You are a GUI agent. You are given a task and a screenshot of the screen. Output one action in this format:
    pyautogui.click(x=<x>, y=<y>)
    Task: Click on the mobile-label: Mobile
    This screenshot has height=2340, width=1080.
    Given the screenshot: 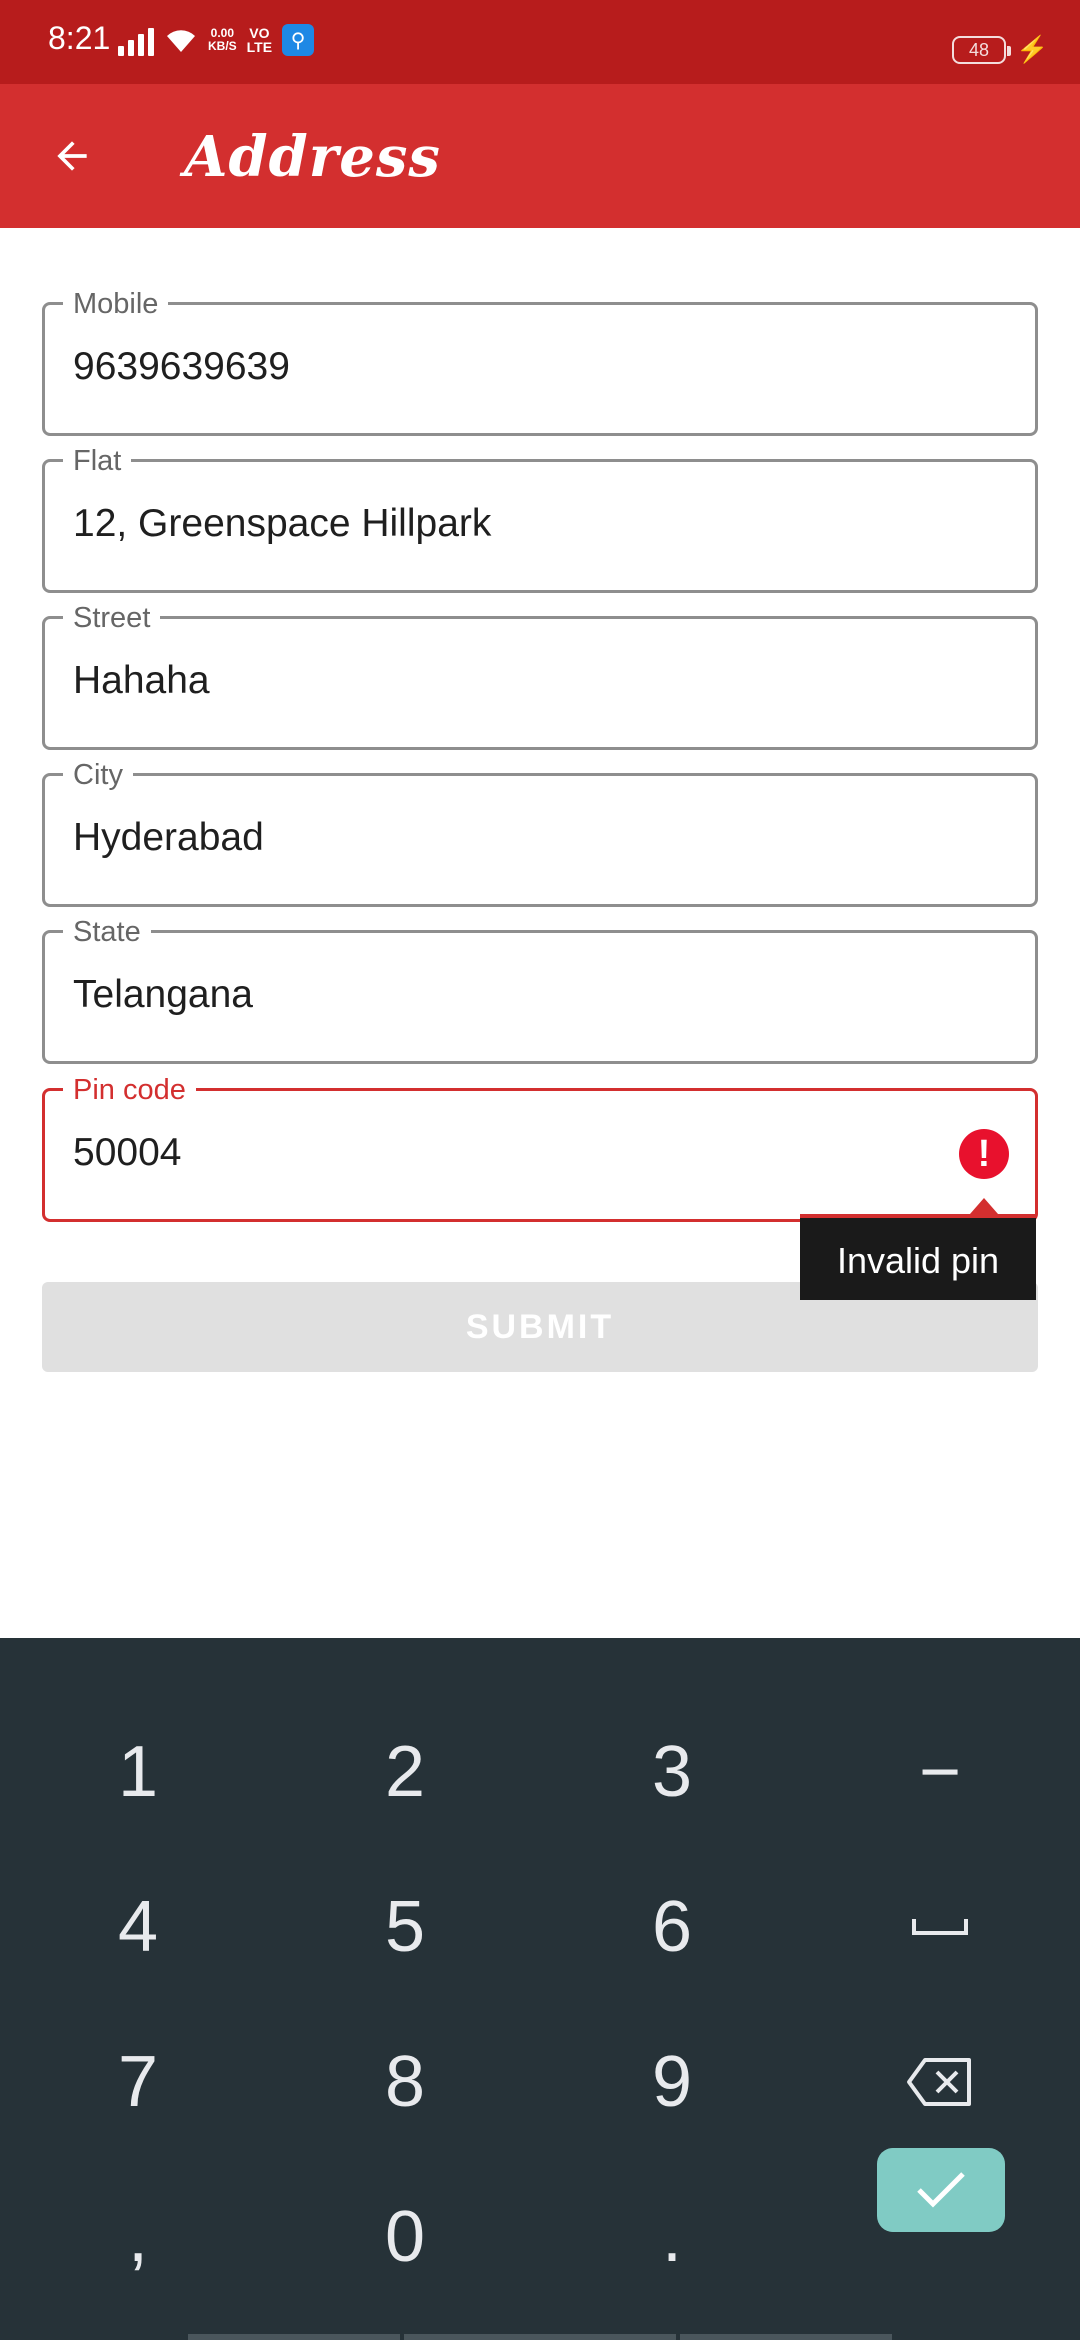 What is the action you would take?
    pyautogui.click(x=116, y=304)
    